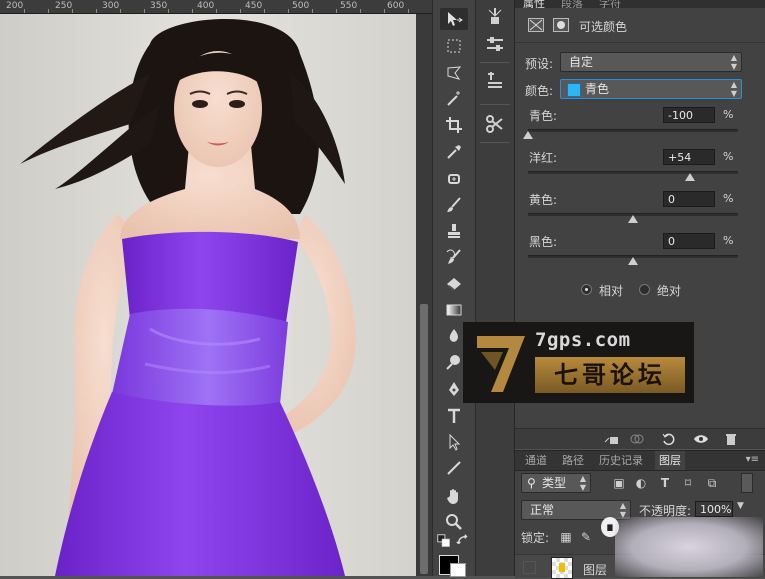 The image size is (765, 579). What do you see at coordinates (611, 439) in the screenshot?
I see `clip-to-layer-icon` at bounding box center [611, 439].